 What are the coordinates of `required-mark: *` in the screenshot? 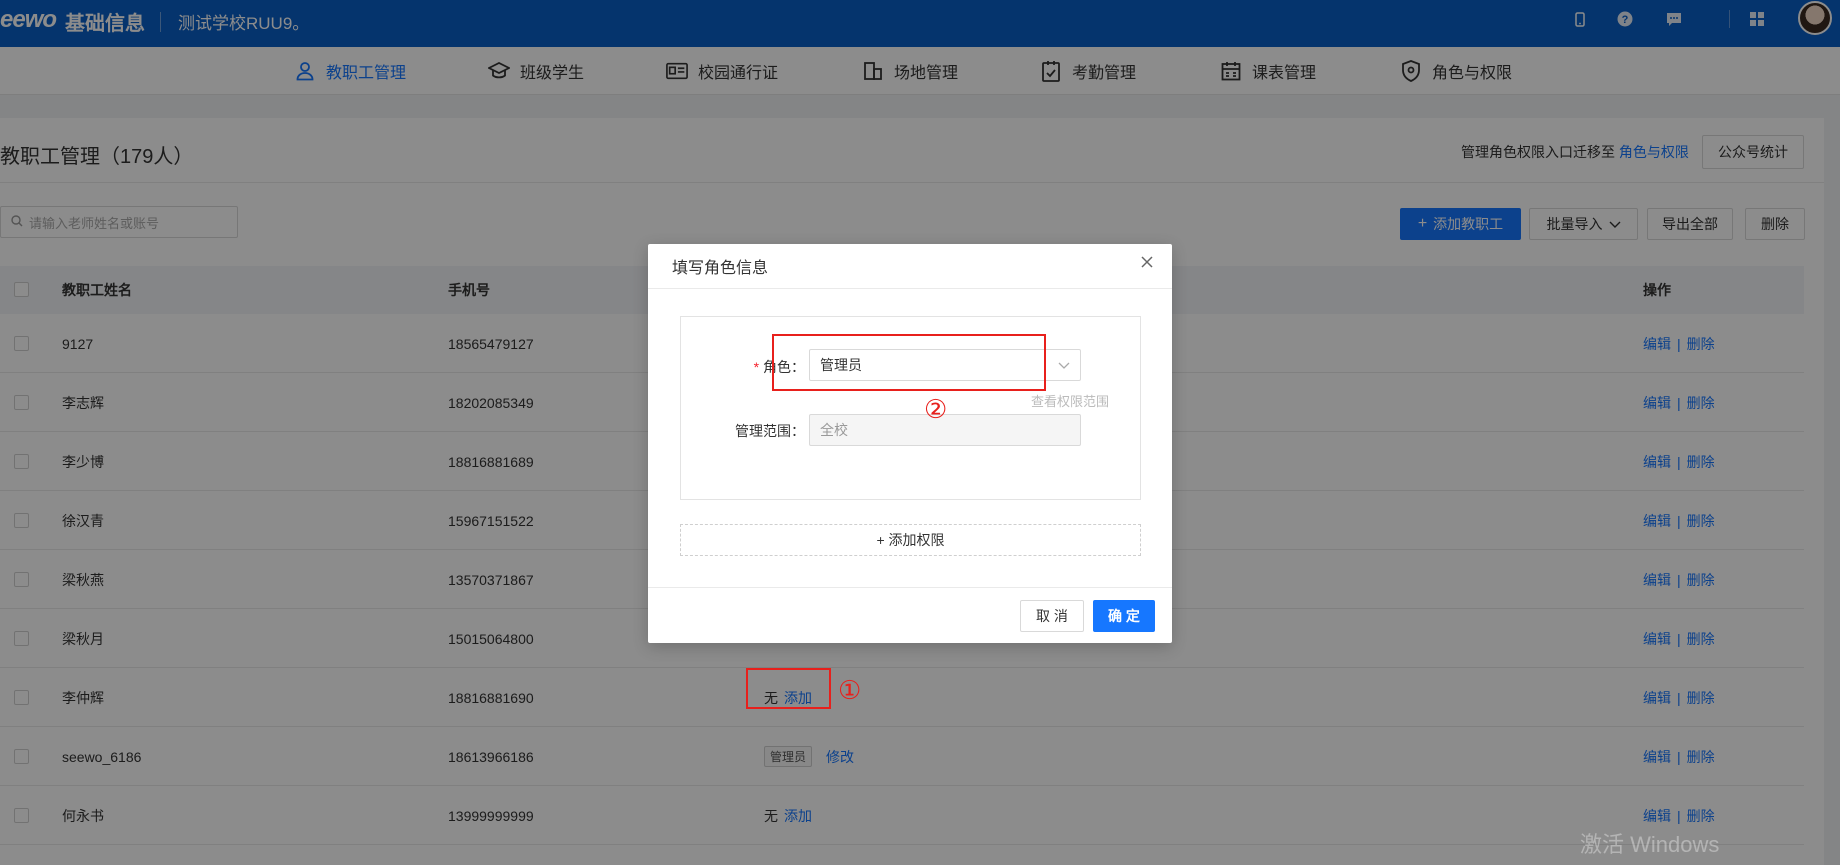 It's located at (756, 367).